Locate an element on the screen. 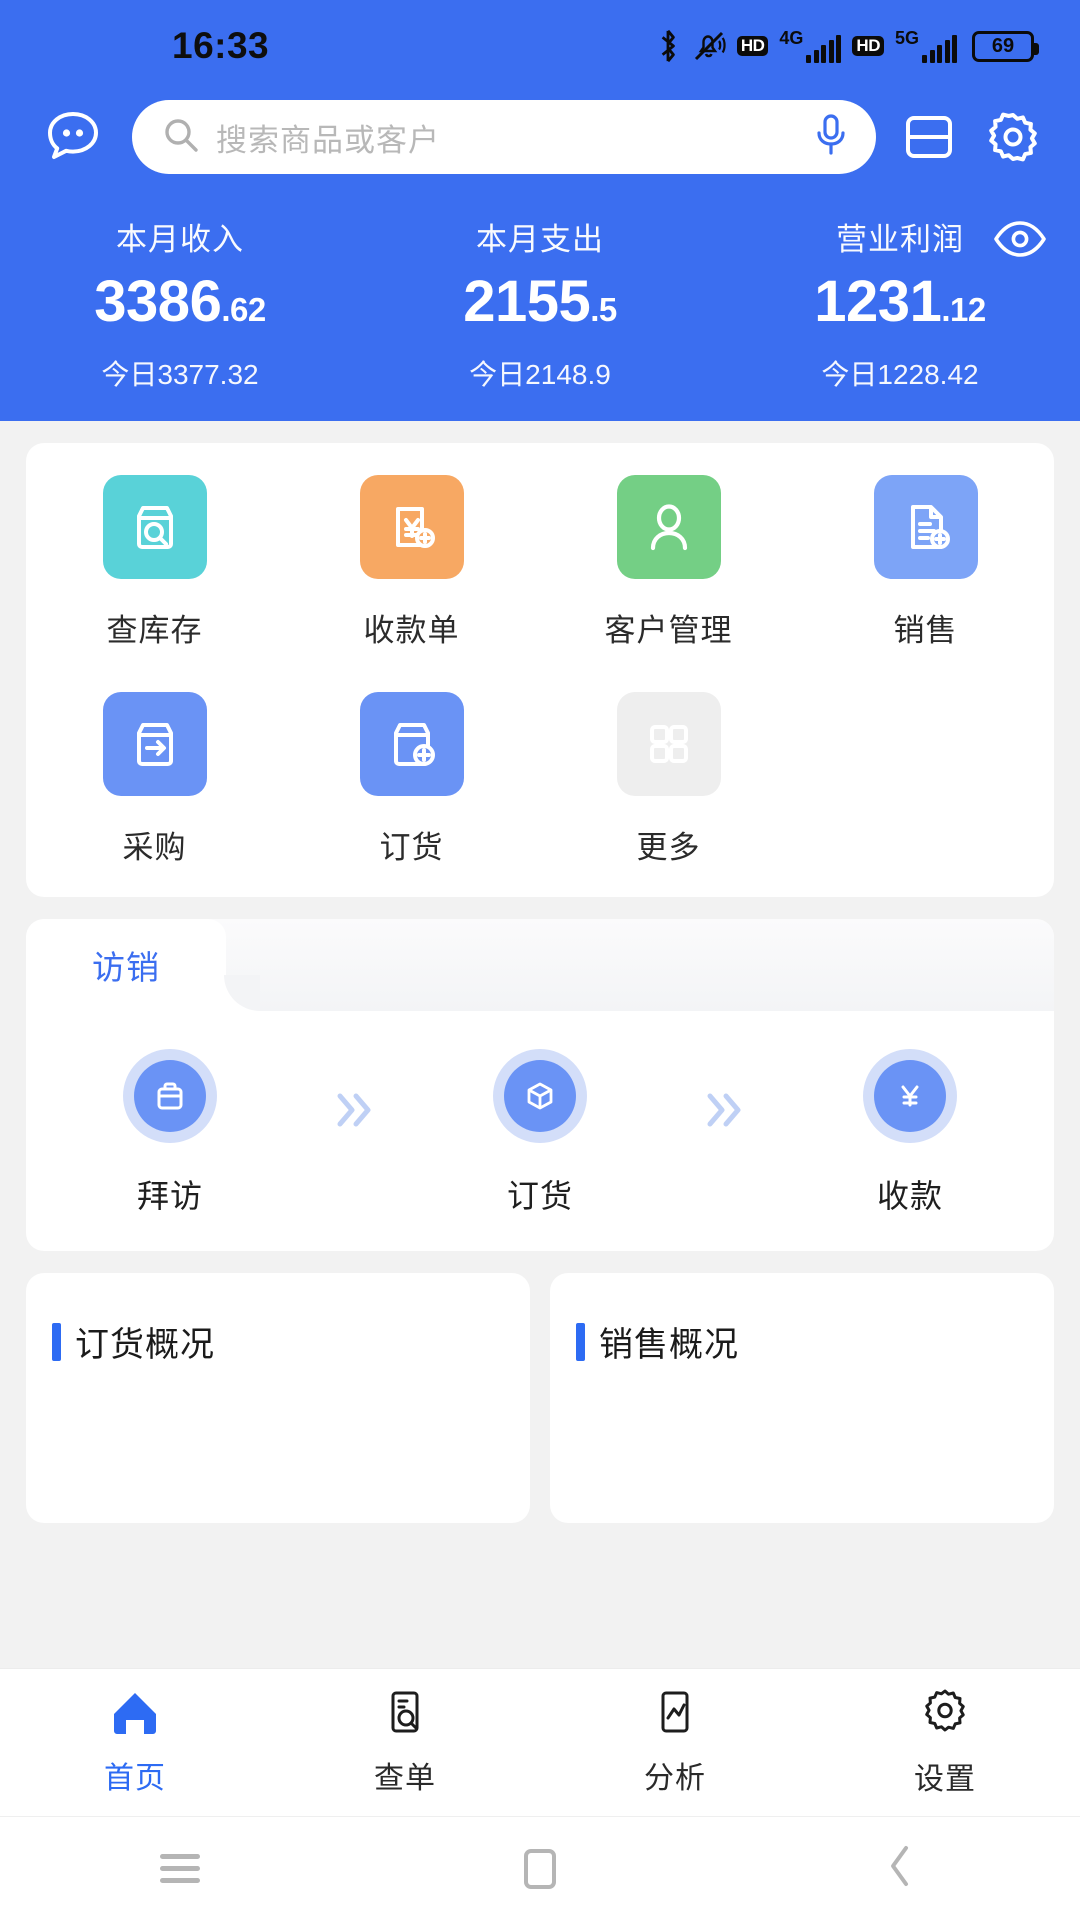 Image resolution: width=1080 pixels, height=1920 pixels. flow-step-visit: 拜访 is located at coordinates (170, 1133).